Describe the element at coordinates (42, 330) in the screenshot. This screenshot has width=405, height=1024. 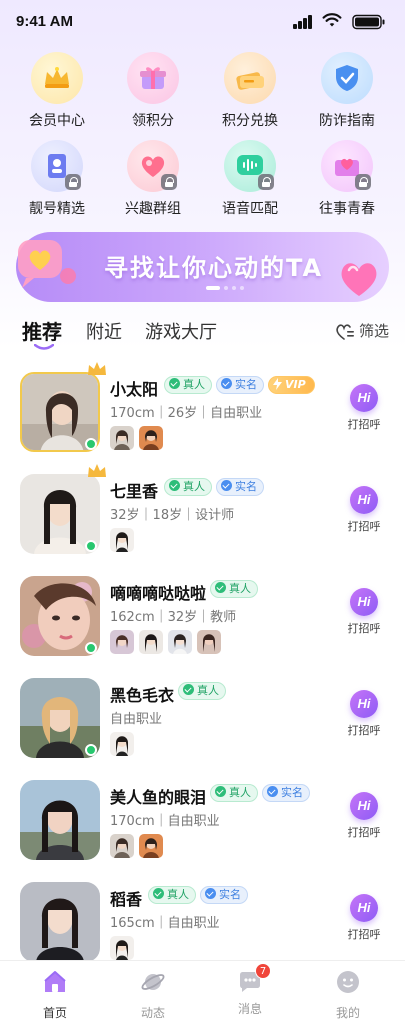
I see `tab-recommend: 推荐` at that location.